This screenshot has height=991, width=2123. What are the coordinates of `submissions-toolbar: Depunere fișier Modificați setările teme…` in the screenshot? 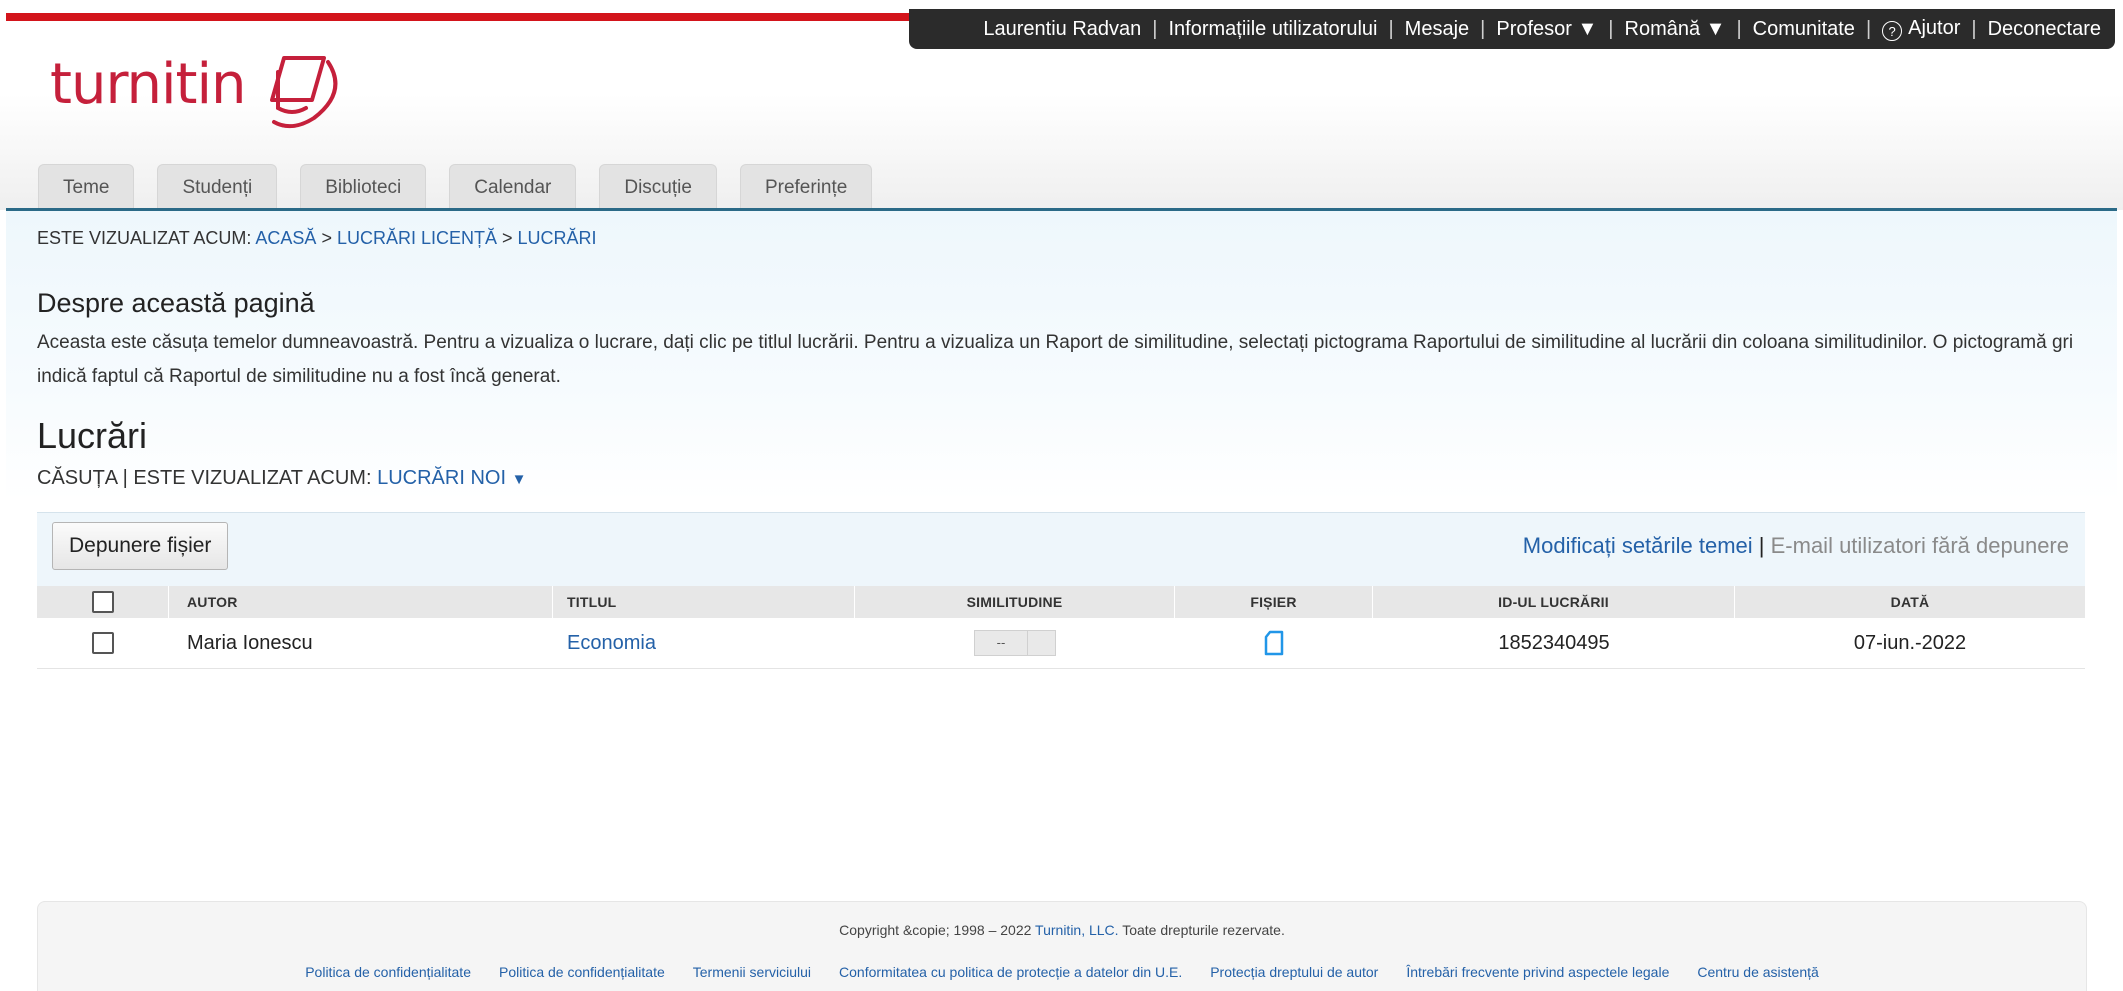 It's located at (1061, 549).